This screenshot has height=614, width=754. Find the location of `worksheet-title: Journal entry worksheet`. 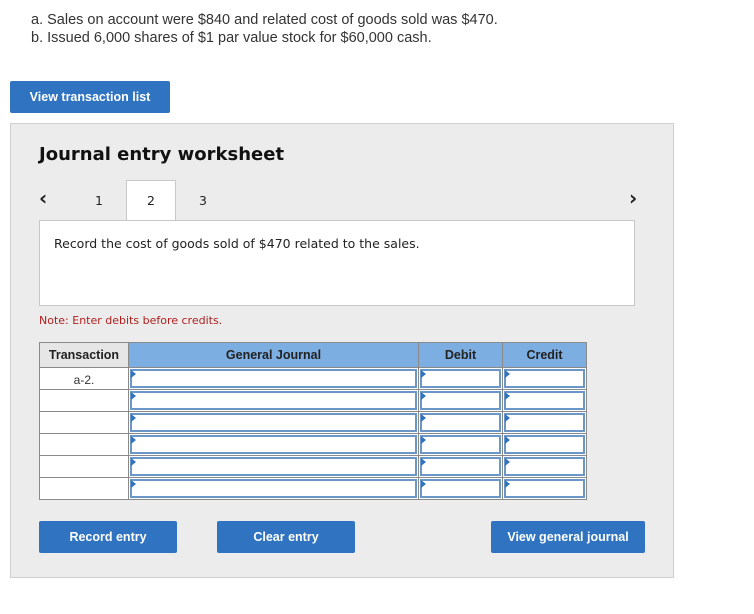

worksheet-title: Journal entry worksheet is located at coordinates (162, 154).